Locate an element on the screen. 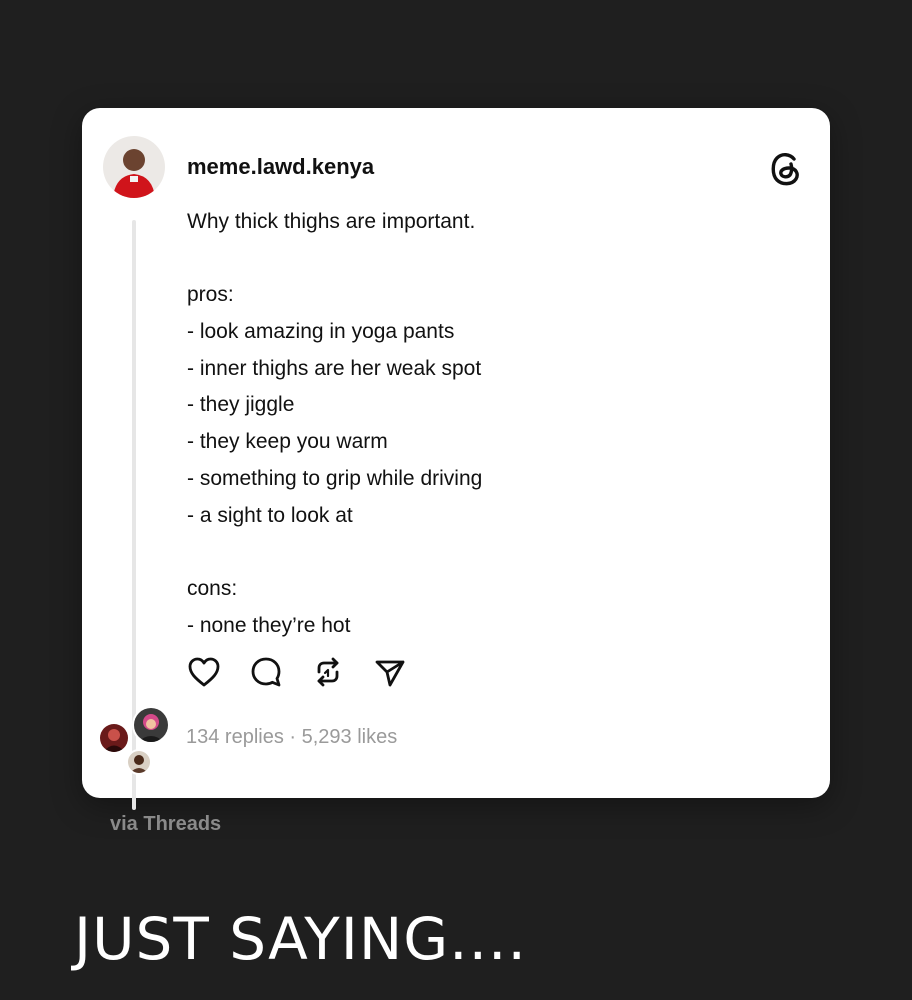 This screenshot has height=1000, width=912. post-line: Why thick thighs are important. is located at coordinates (331, 221).